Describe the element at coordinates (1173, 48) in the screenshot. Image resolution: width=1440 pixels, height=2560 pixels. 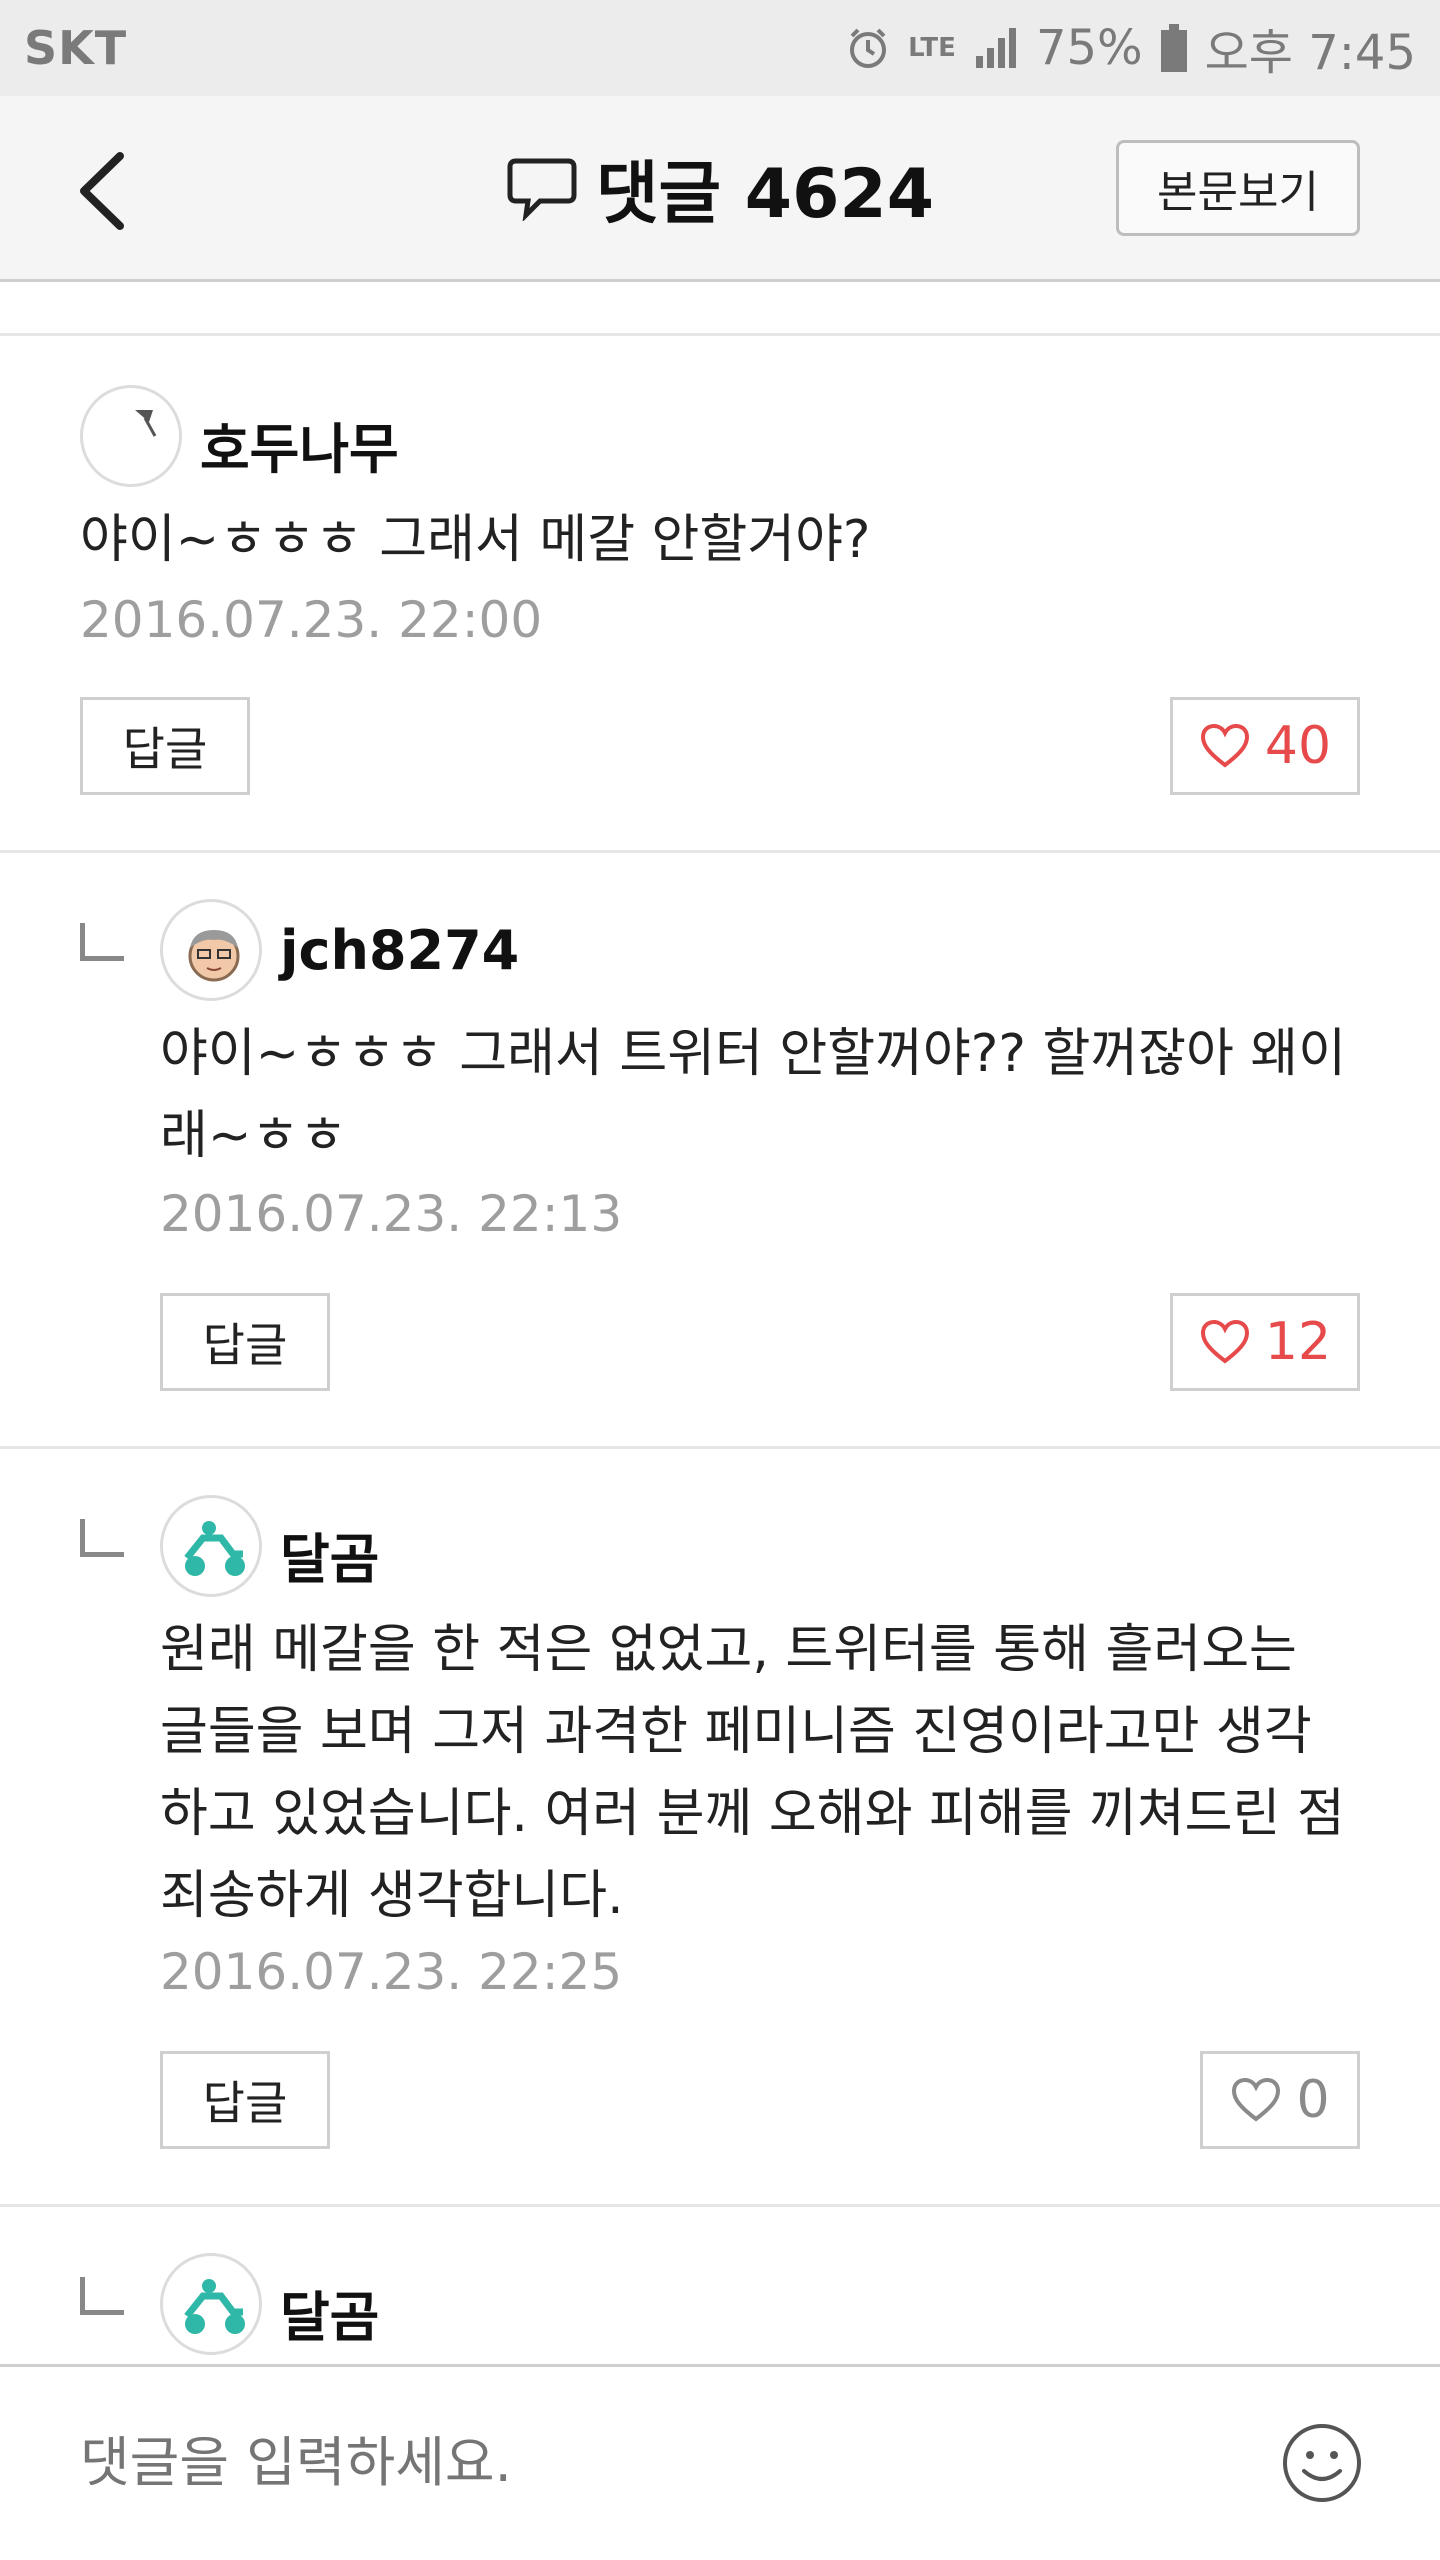
I see `battery-icon` at that location.